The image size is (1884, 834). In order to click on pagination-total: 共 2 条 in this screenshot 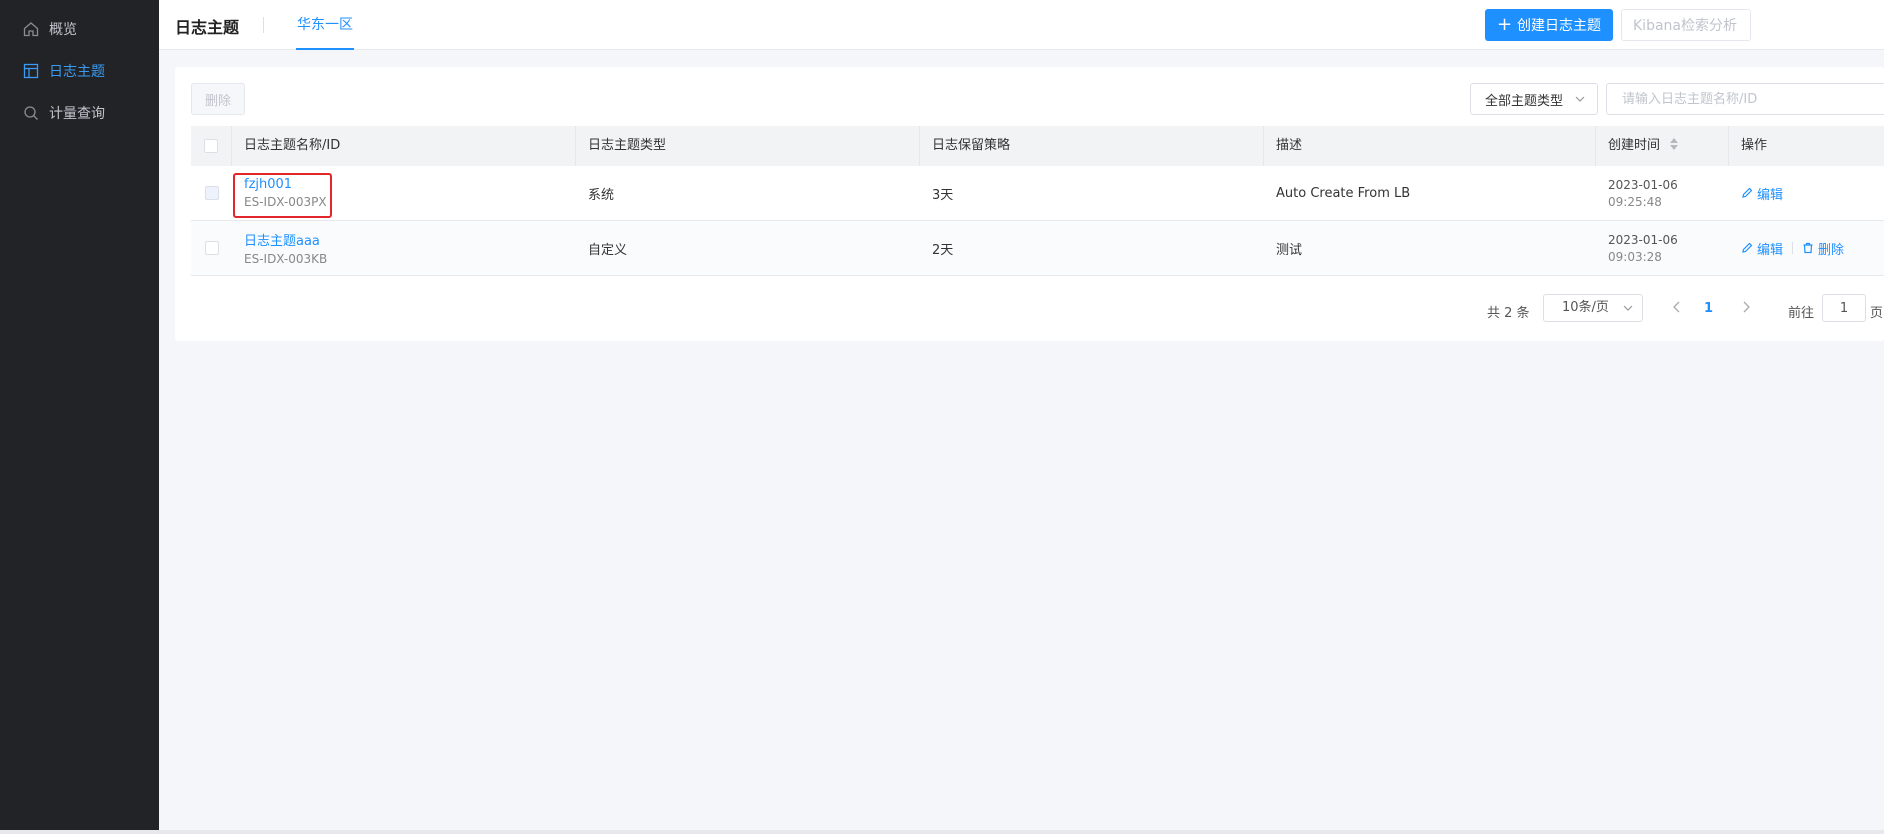, I will do `click(1508, 313)`.